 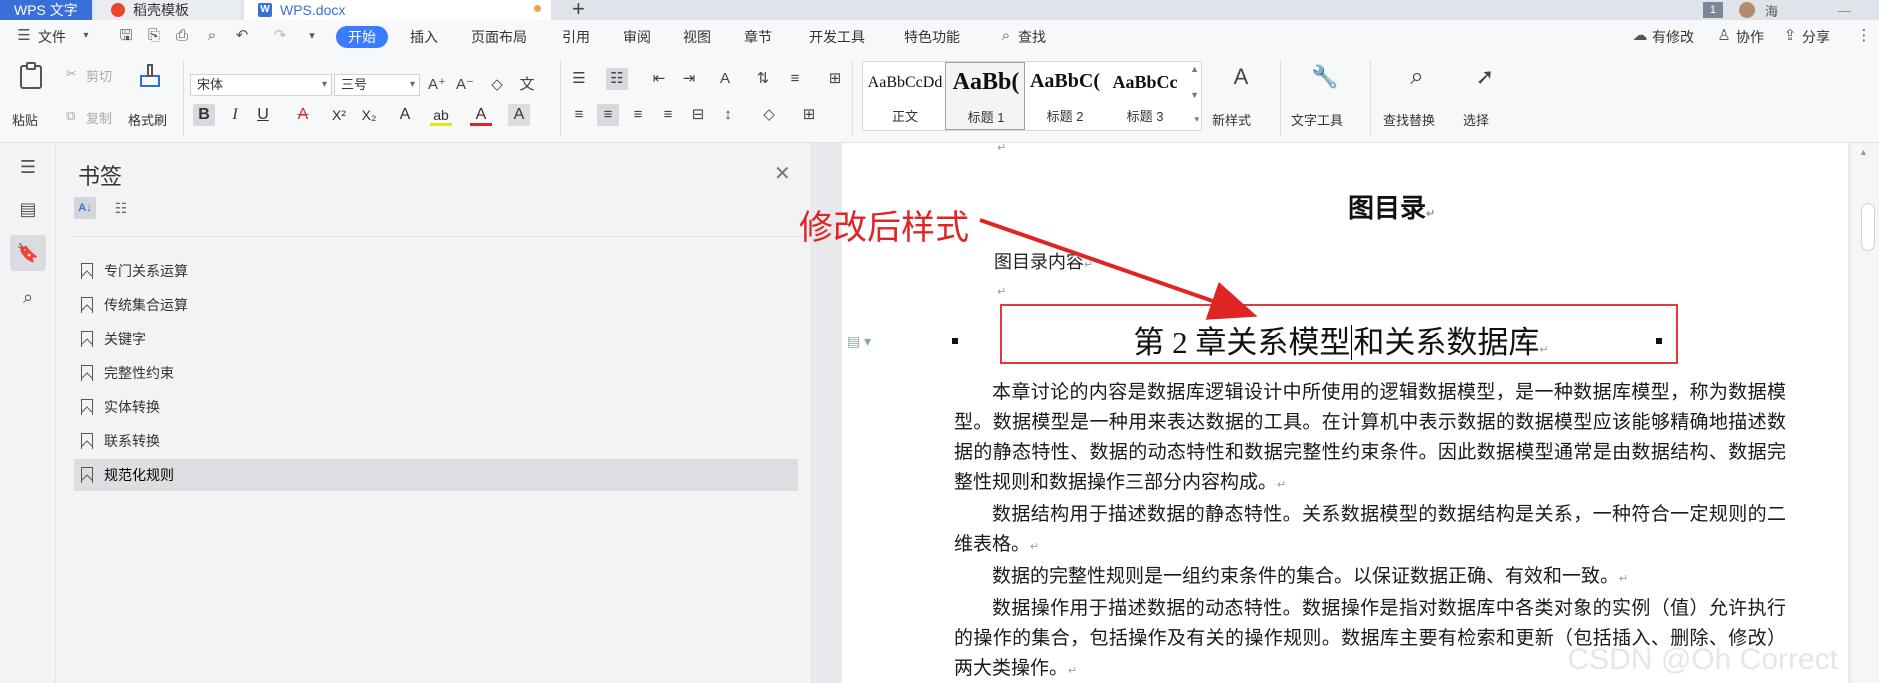 I want to click on avatar, so click(x=1746, y=10).